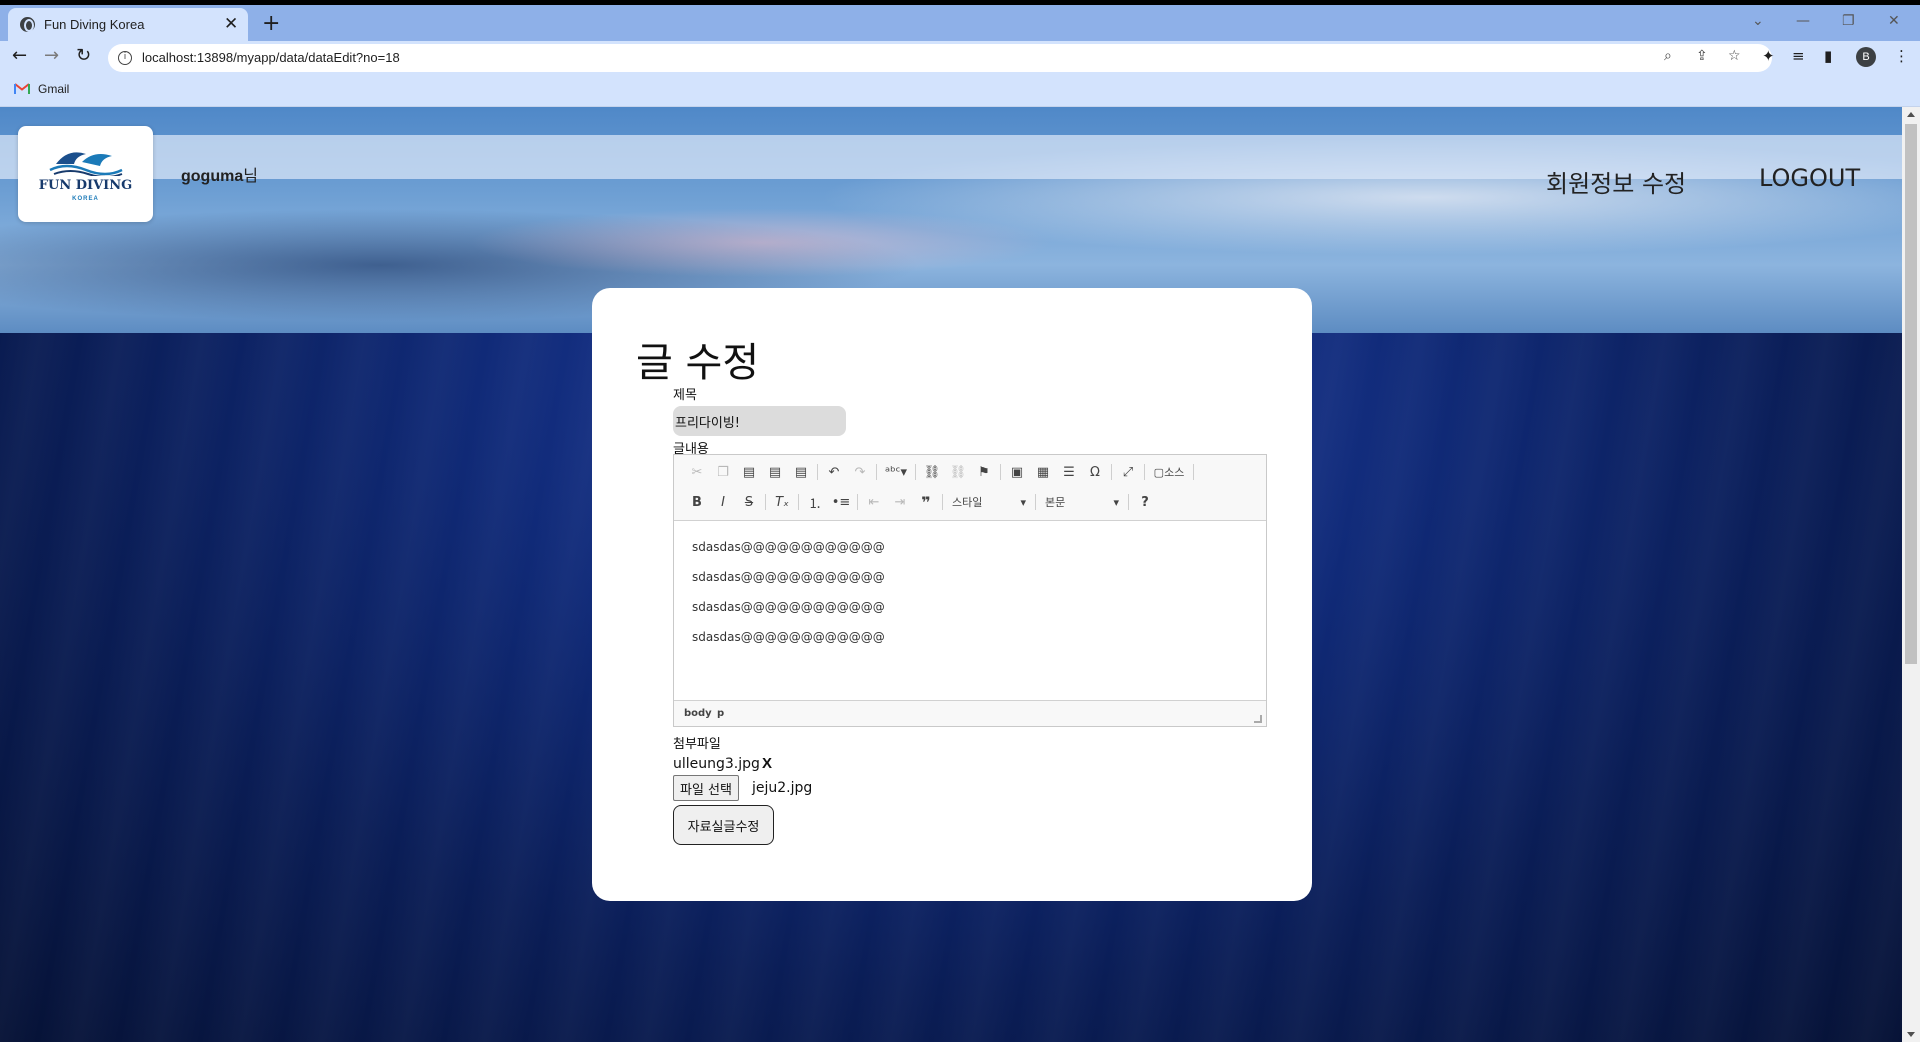  Describe the element at coordinates (19, 55) in the screenshot. I see `back-icon: ←` at that location.